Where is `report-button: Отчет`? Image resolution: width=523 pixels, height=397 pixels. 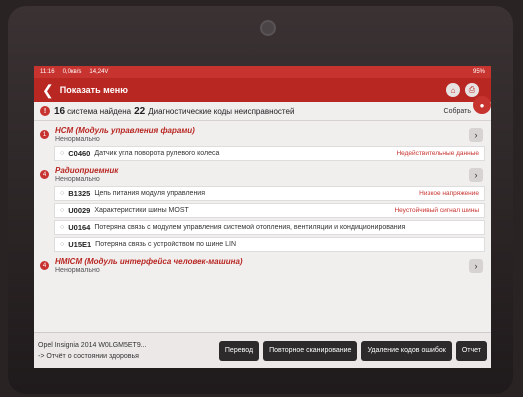 report-button: Отчет is located at coordinates (471, 350).